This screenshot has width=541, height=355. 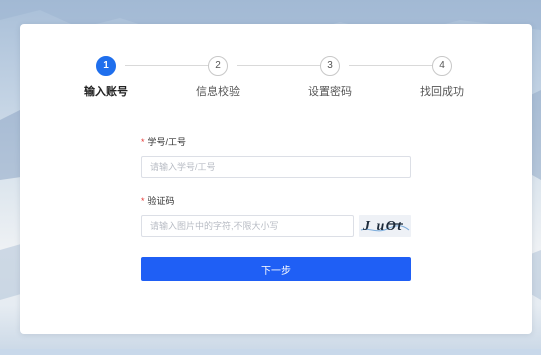 I want to click on step-label: 找回成功, so click(x=442, y=92).